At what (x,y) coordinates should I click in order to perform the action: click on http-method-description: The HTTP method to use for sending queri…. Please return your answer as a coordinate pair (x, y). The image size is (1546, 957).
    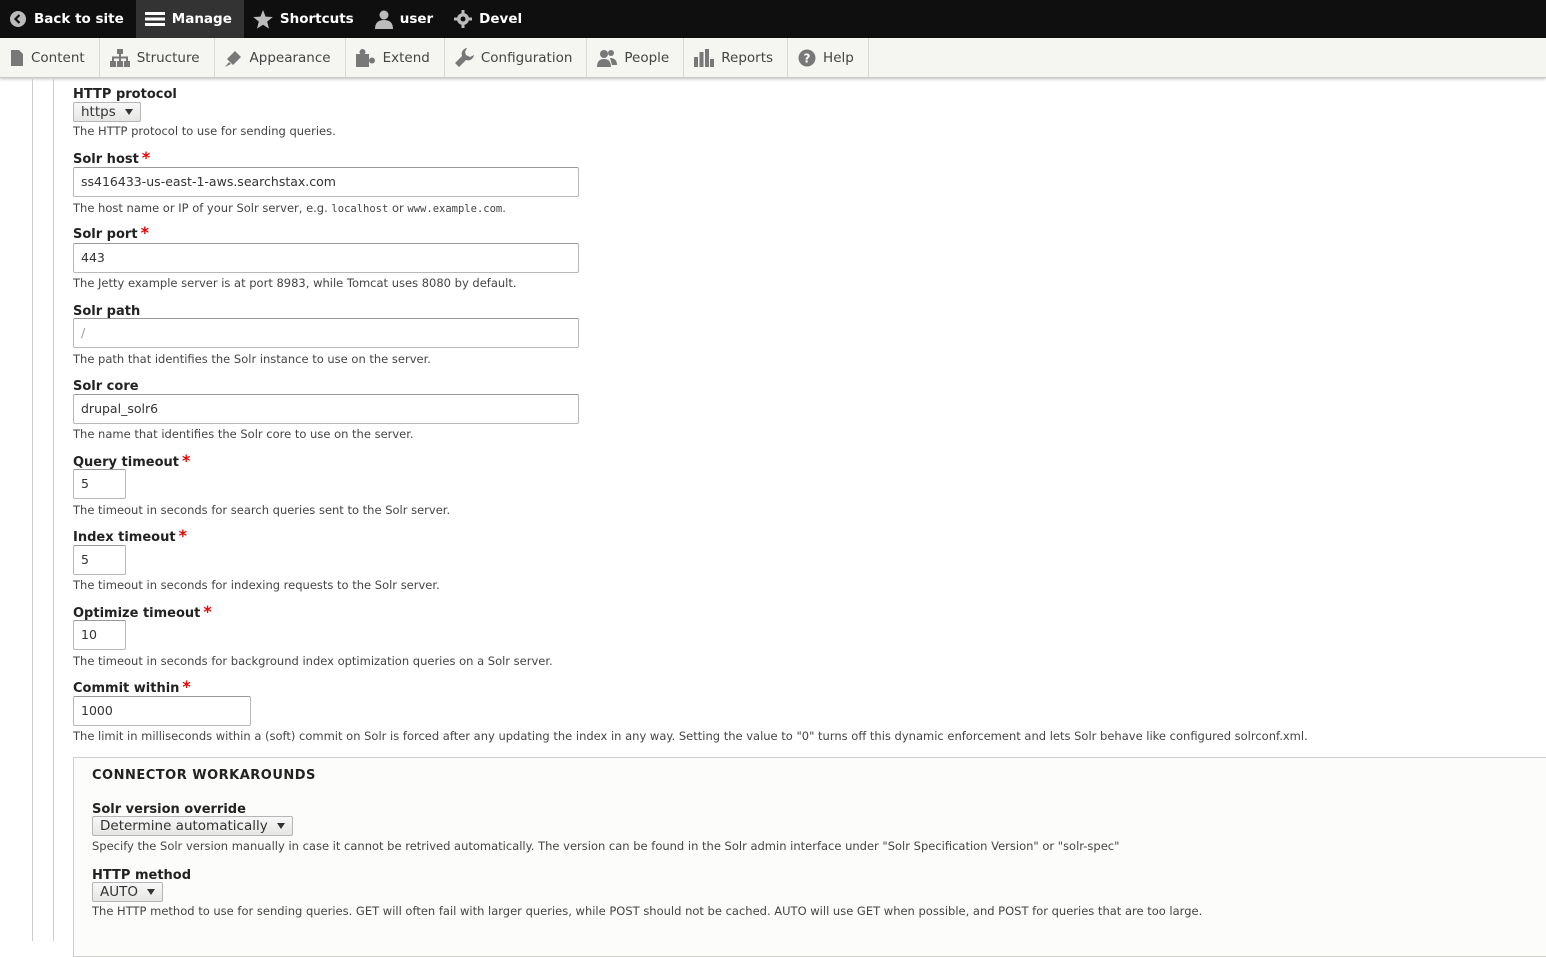
    Looking at the image, I should click on (647, 911).